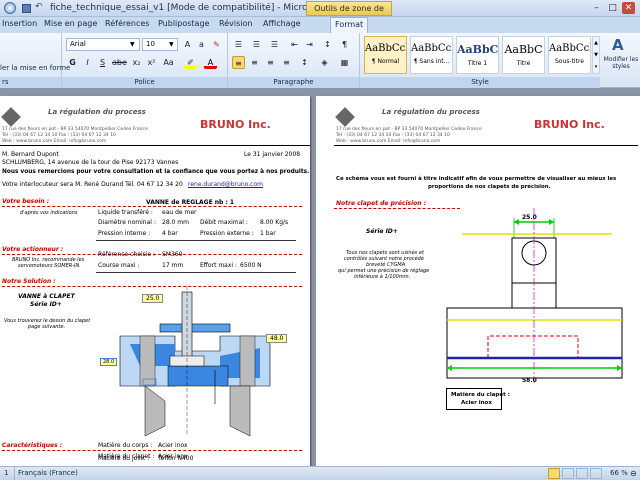  I want to click on tab-revision: Révision, so click(235, 23).